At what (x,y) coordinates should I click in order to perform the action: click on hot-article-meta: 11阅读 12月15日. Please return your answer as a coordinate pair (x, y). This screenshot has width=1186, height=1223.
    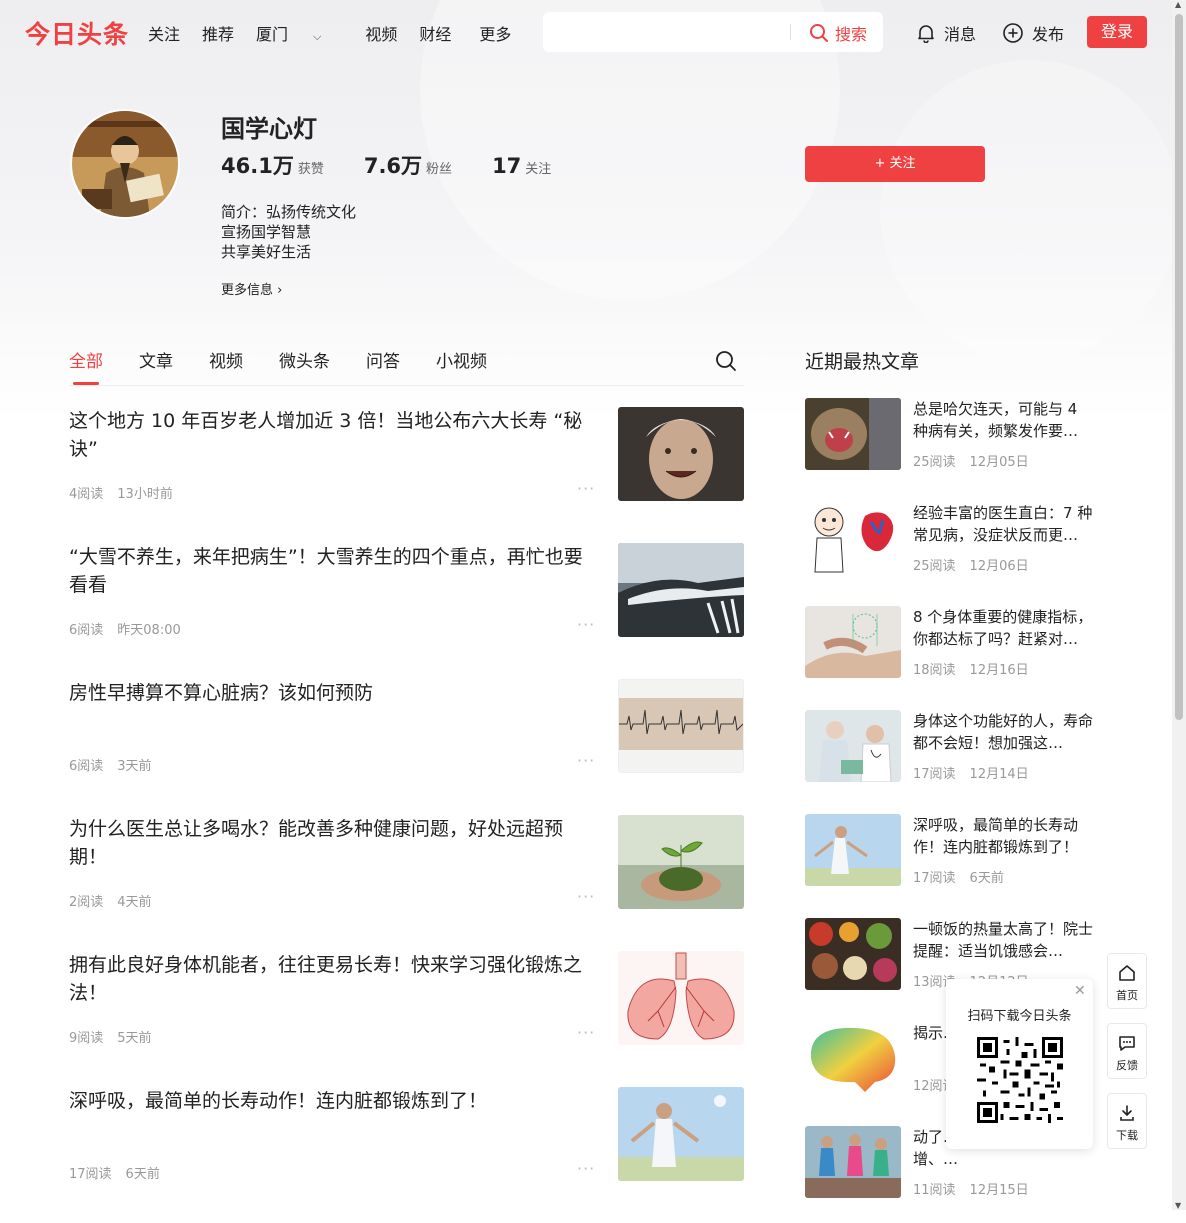
    Looking at the image, I should click on (978, 1188).